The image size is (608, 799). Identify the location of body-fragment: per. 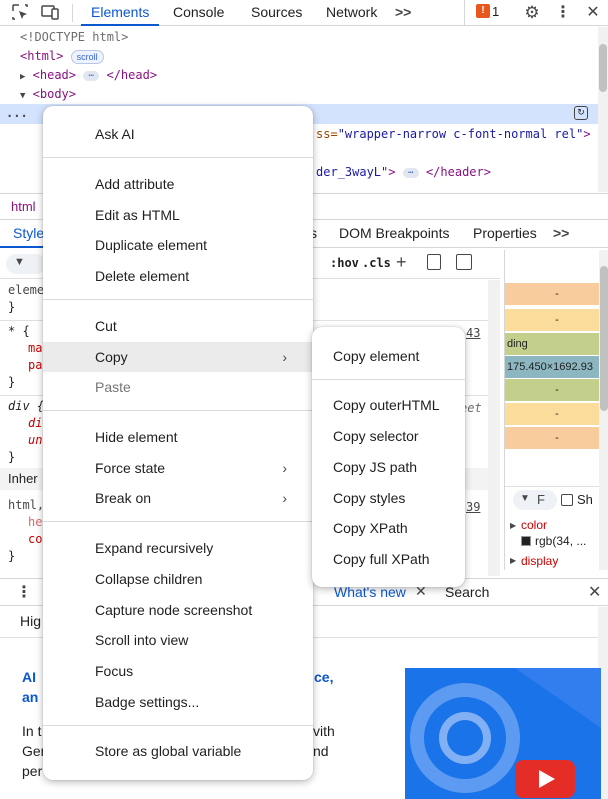
(32, 771).